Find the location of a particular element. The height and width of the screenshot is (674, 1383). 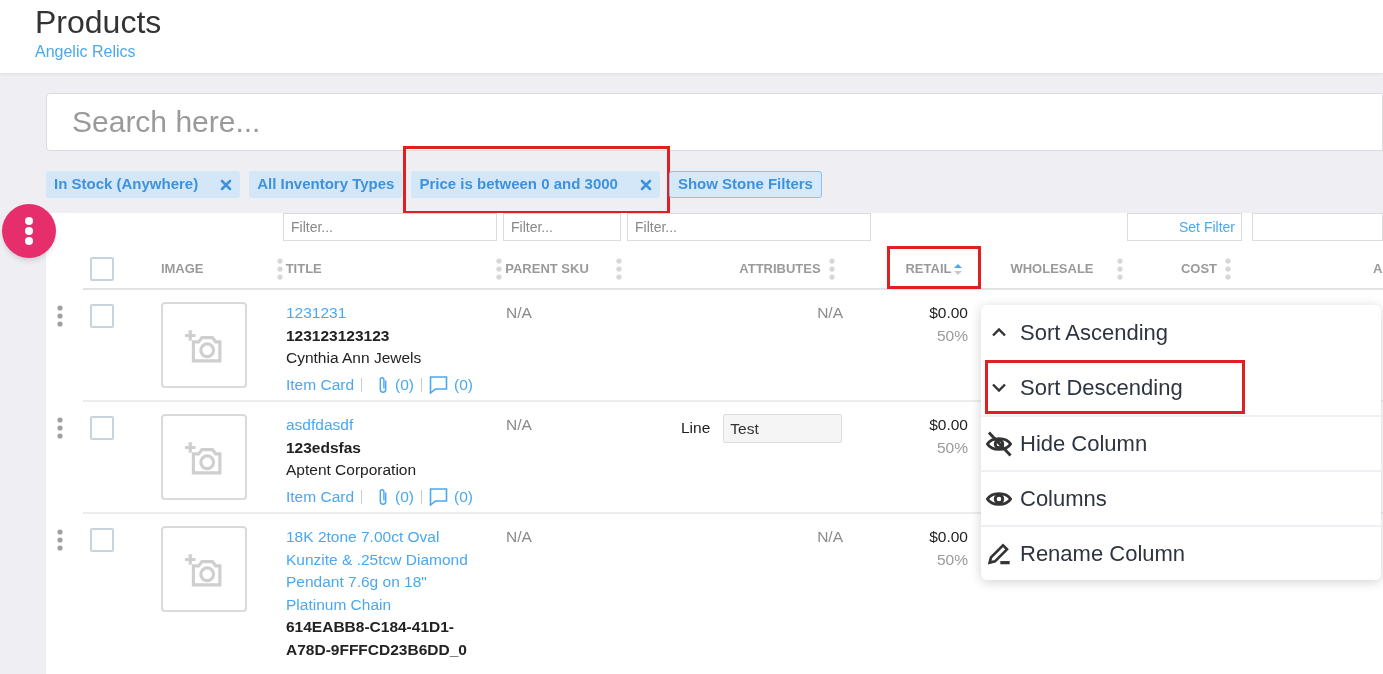

column-header: RETAIL is located at coordinates (928, 269).